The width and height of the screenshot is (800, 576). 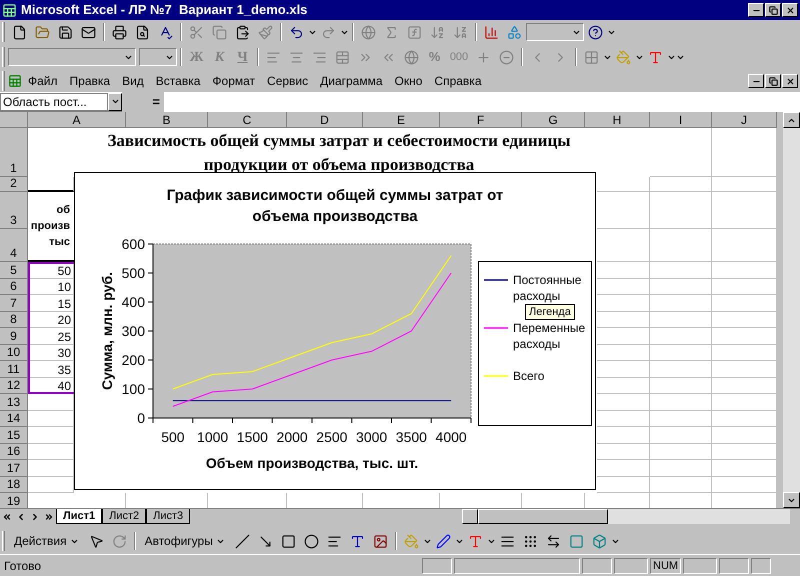 What do you see at coordinates (46, 541) in the screenshot?
I see `actions-button: Действия` at bounding box center [46, 541].